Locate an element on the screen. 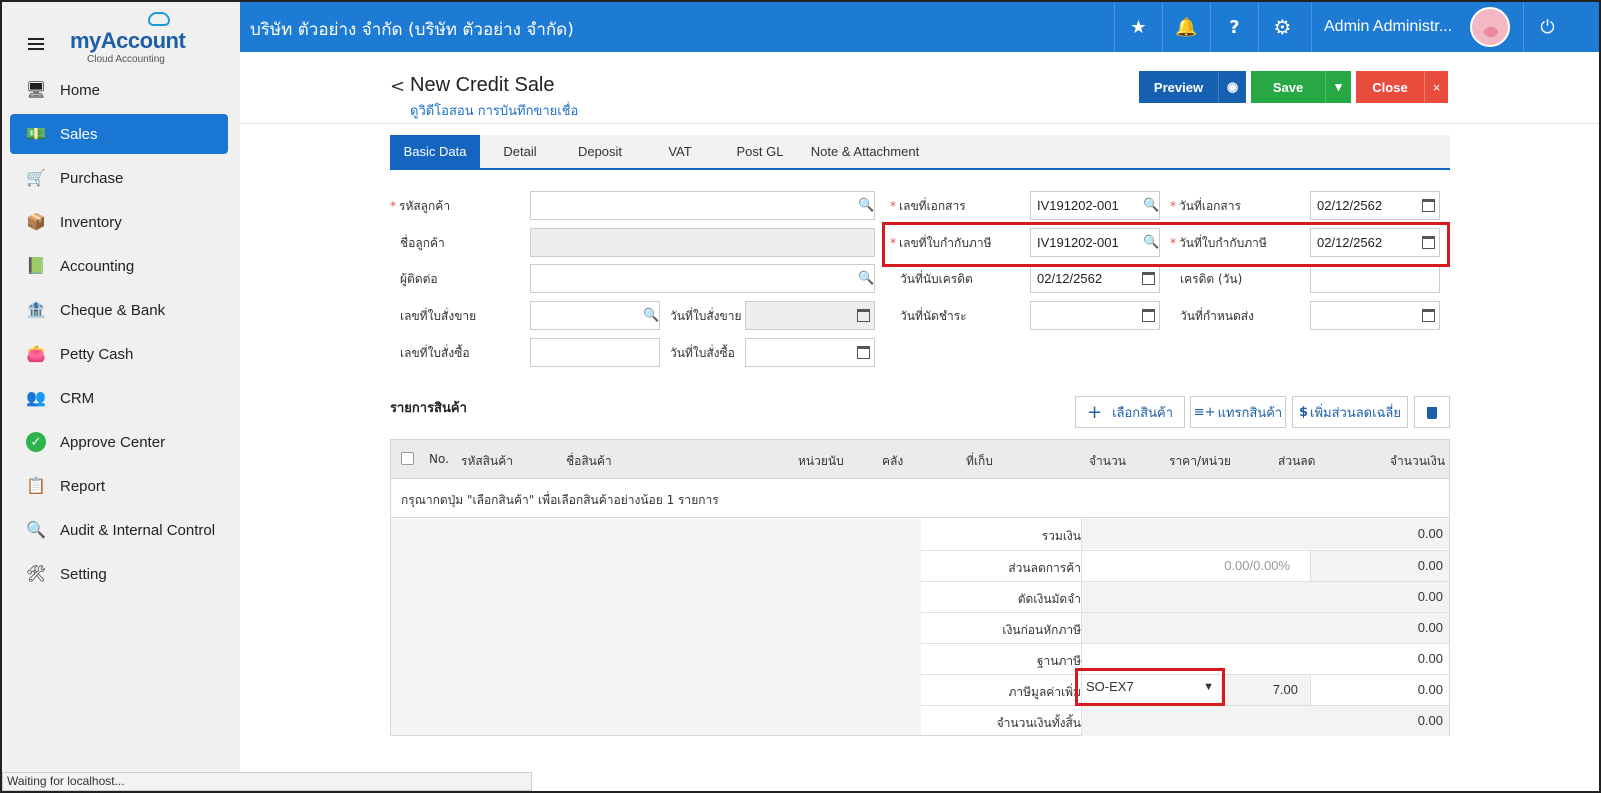  select-all-checkbox is located at coordinates (407, 458).